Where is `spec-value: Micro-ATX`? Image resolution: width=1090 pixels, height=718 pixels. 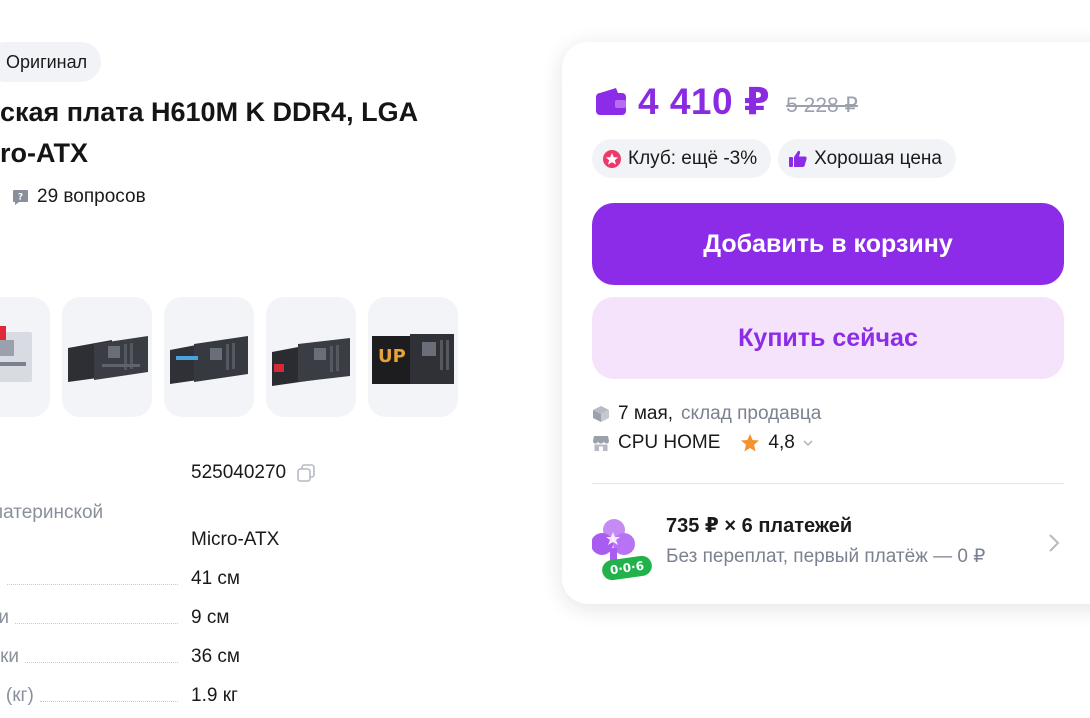
spec-value: Micro-ATX is located at coordinates (235, 539).